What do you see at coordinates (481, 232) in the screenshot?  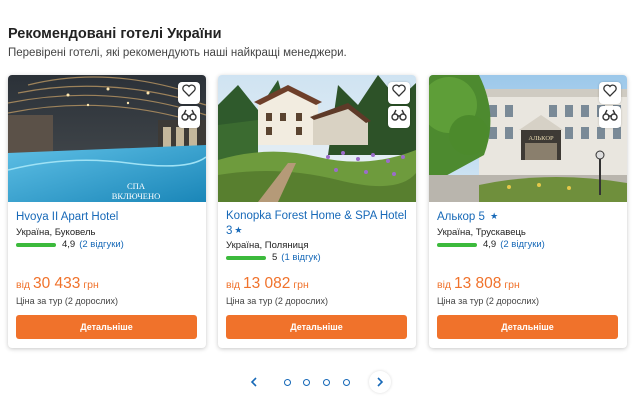 I see `hotel-location: Україна, Трускавець` at bounding box center [481, 232].